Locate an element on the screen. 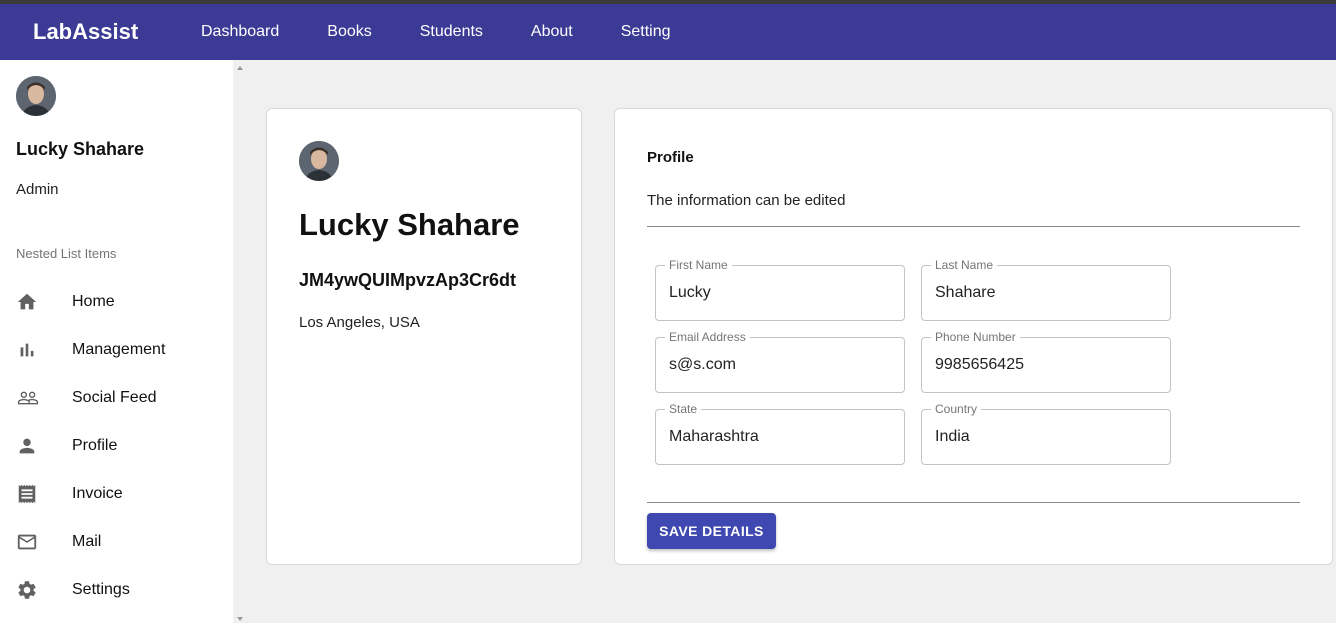  field-value: s@s.com is located at coordinates (702, 364).